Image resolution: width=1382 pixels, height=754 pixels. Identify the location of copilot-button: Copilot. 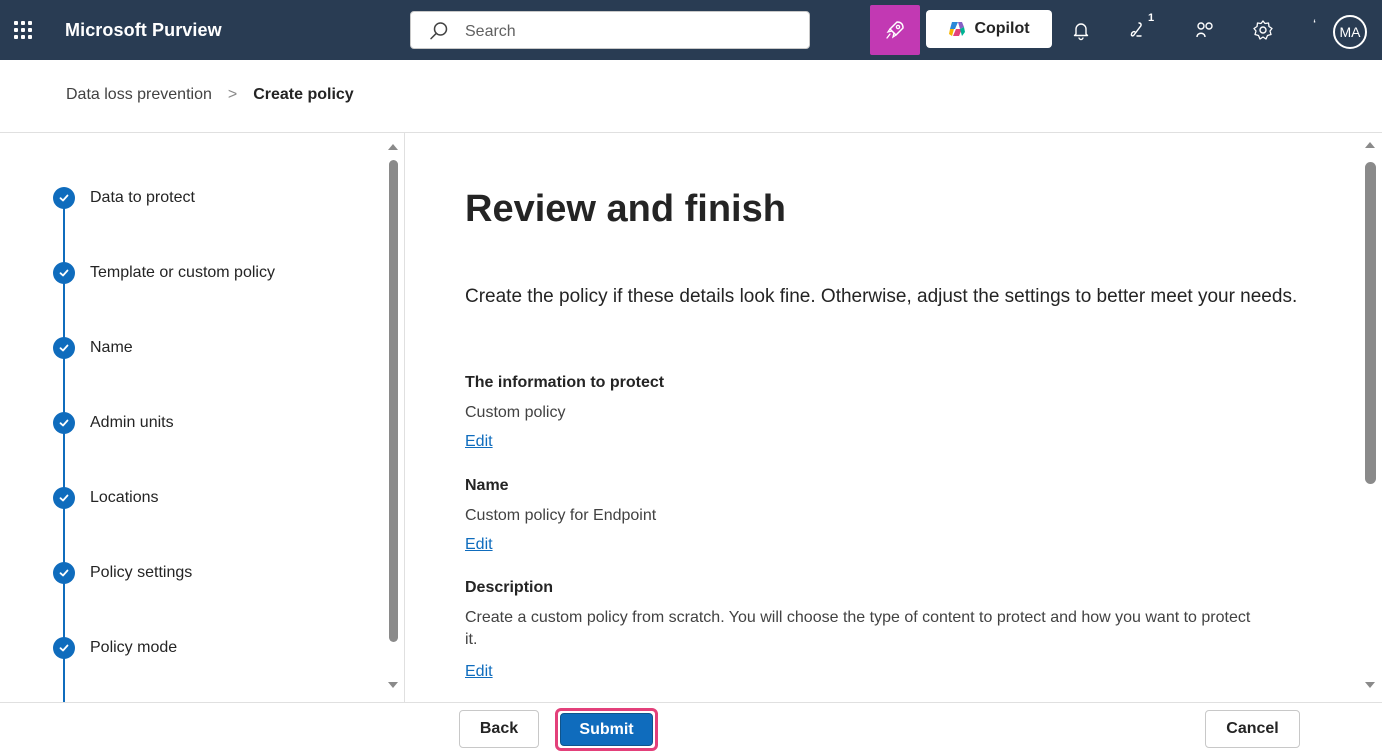
(989, 29).